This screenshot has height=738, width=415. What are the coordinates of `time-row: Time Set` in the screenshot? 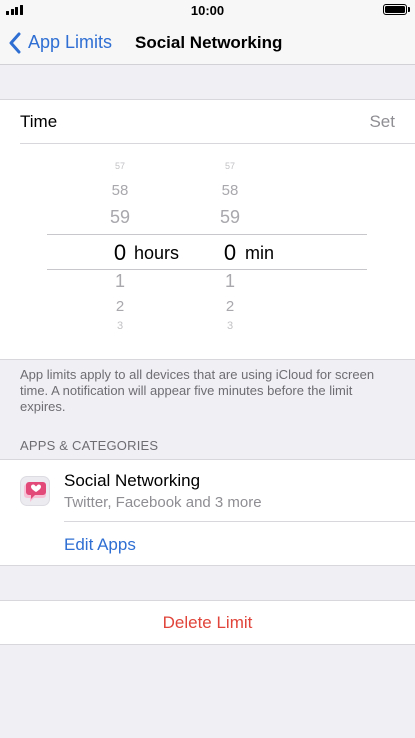 It's located at (207, 122).